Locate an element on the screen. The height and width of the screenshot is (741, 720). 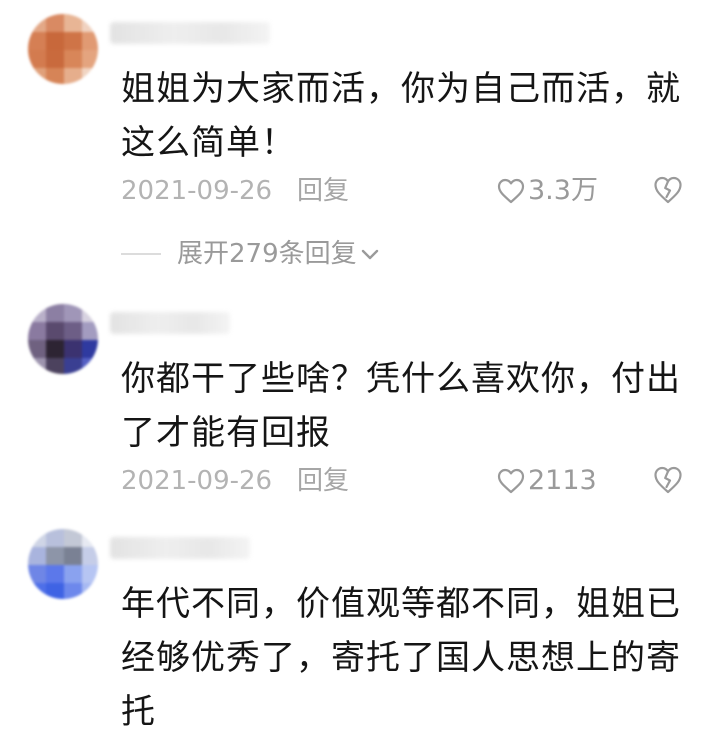
expand-replies-button: 展开279条回复 is located at coordinates (251, 254).